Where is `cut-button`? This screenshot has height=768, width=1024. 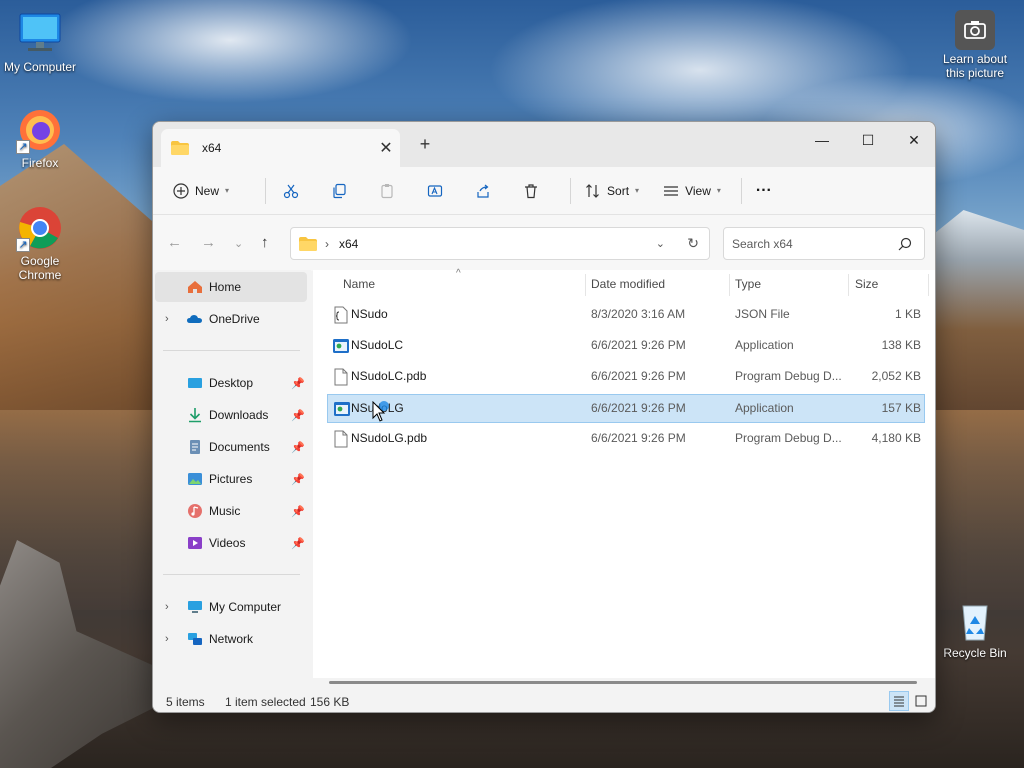
cut-button is located at coordinates (291, 191).